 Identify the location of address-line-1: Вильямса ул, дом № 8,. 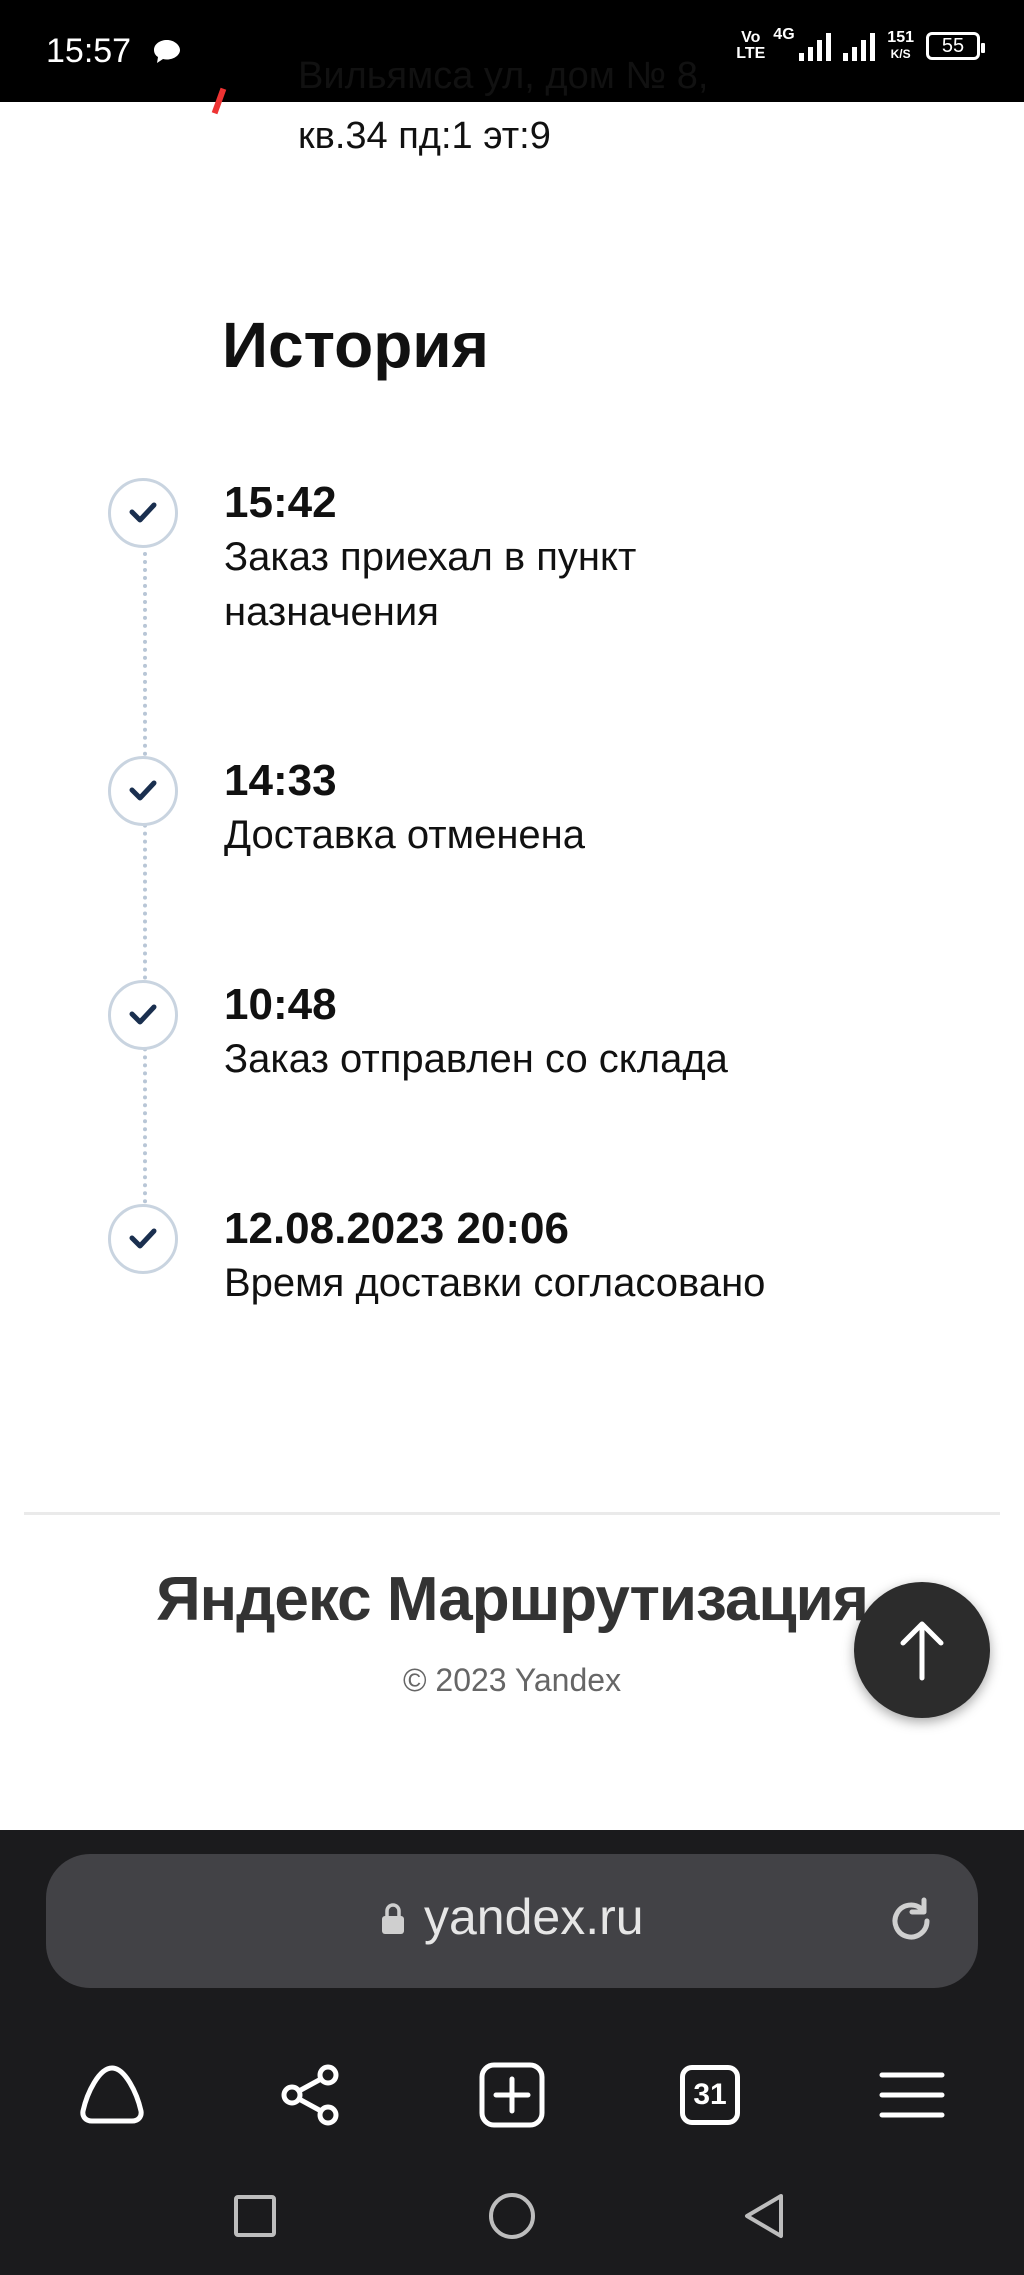
(503, 76).